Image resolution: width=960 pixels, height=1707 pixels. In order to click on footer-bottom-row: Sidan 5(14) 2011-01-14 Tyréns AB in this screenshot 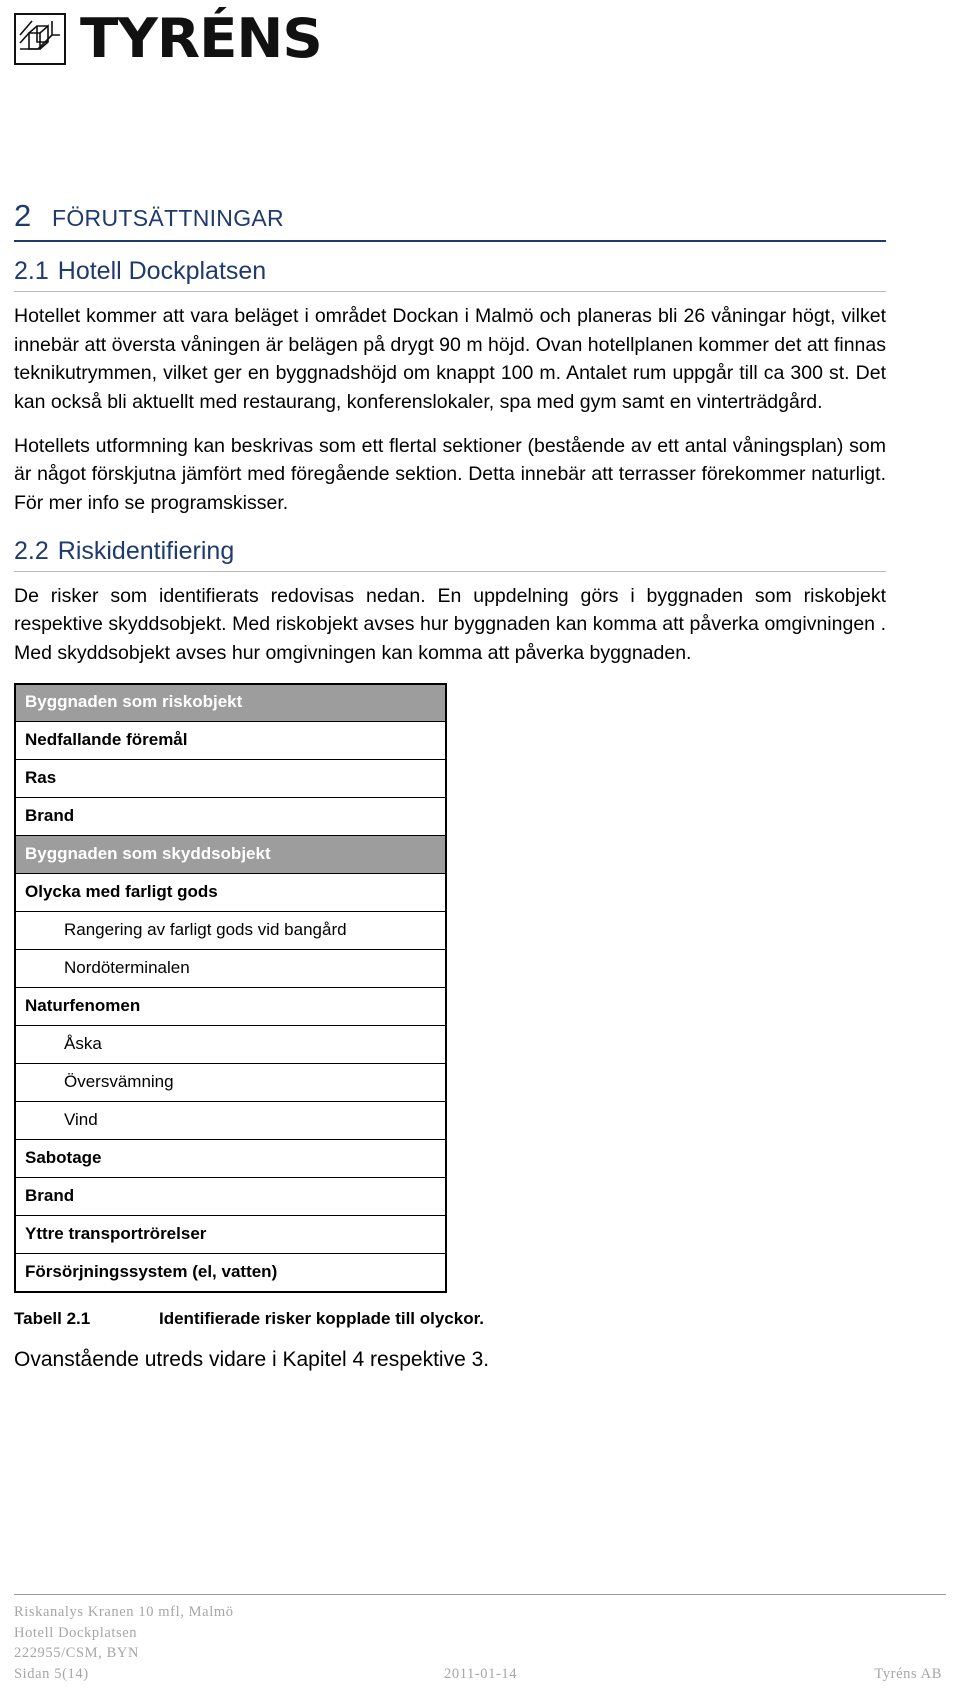, I will do `click(480, 1674)`.